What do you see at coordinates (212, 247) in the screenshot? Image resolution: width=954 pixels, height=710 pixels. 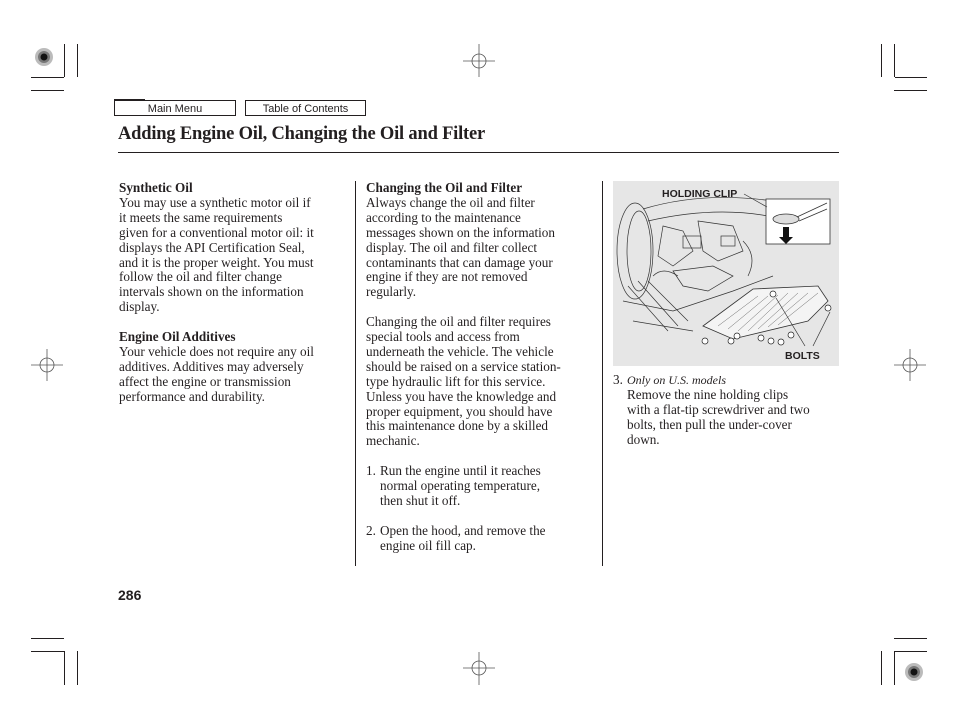 I see `text-line: displays the API Certification Seal,` at bounding box center [212, 247].